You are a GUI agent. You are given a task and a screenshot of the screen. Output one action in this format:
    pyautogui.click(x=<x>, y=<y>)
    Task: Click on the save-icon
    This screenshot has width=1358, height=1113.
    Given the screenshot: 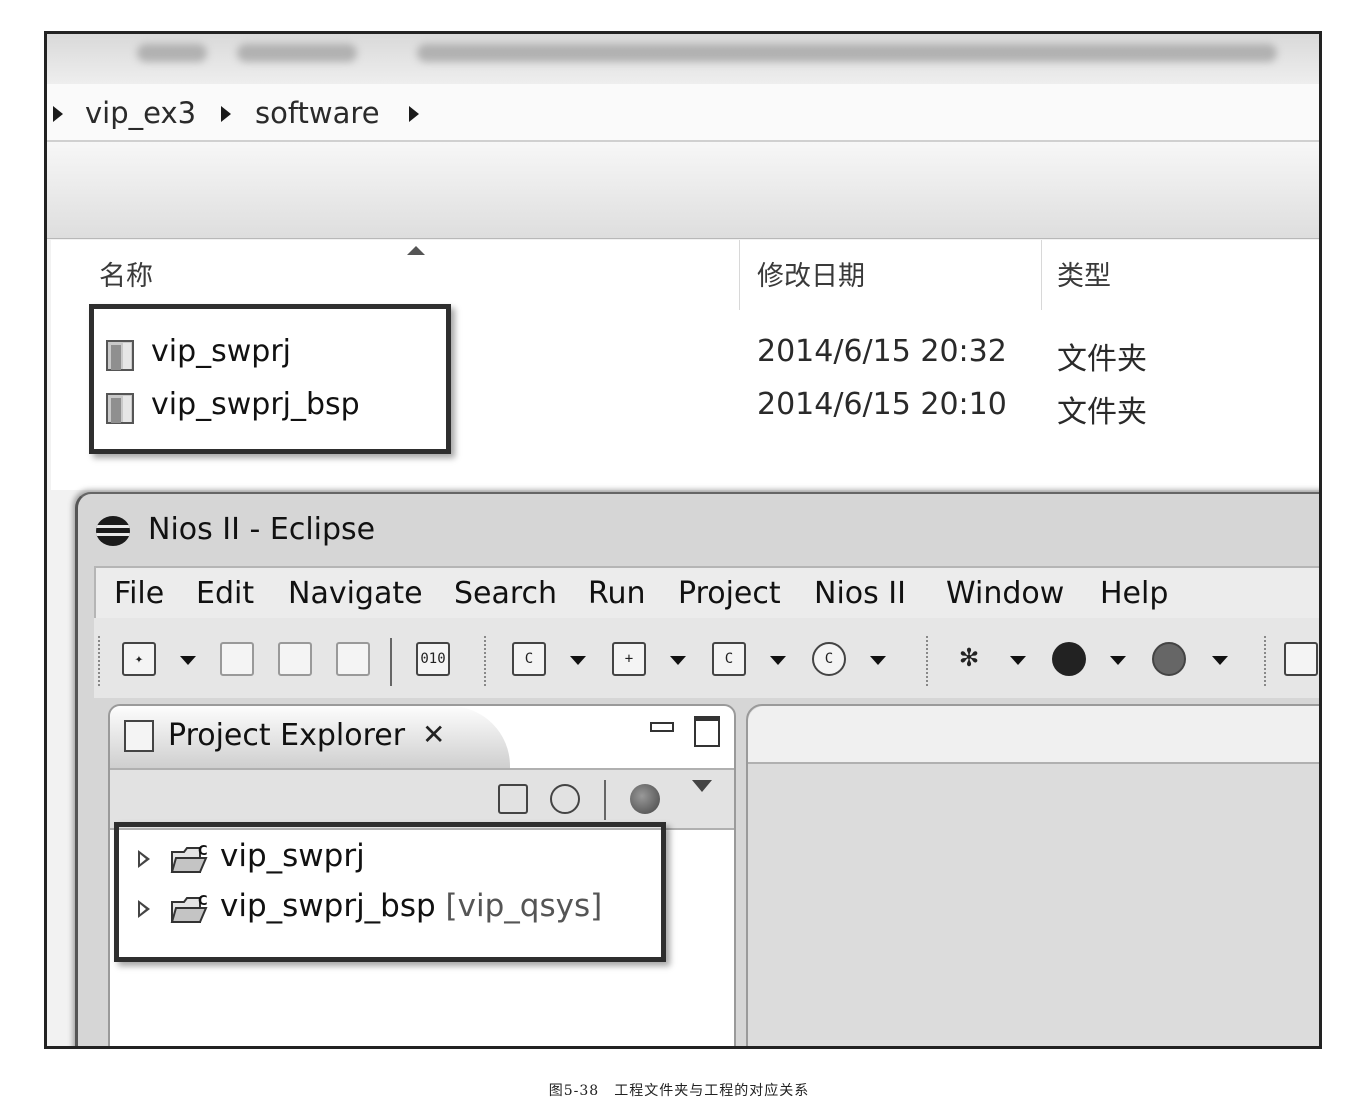 What is the action you would take?
    pyautogui.click(x=237, y=659)
    